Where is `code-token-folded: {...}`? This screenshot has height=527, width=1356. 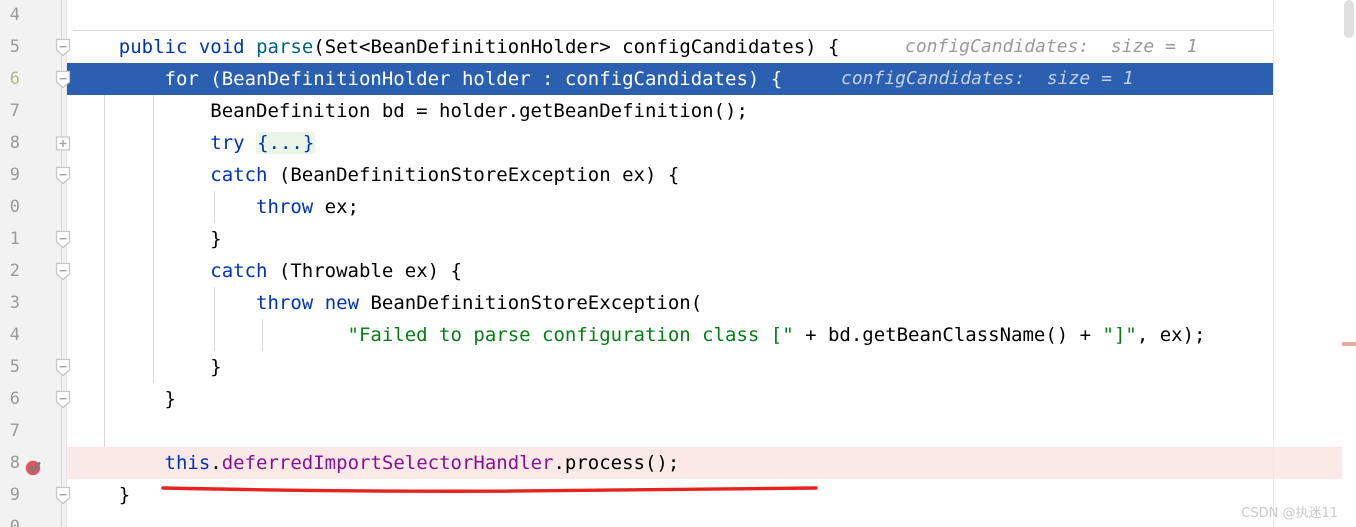
code-token-folded: {...} is located at coordinates (286, 143).